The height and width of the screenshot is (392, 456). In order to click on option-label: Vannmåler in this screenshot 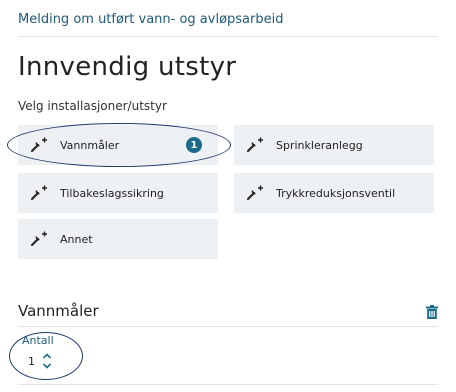, I will do `click(90, 145)`.